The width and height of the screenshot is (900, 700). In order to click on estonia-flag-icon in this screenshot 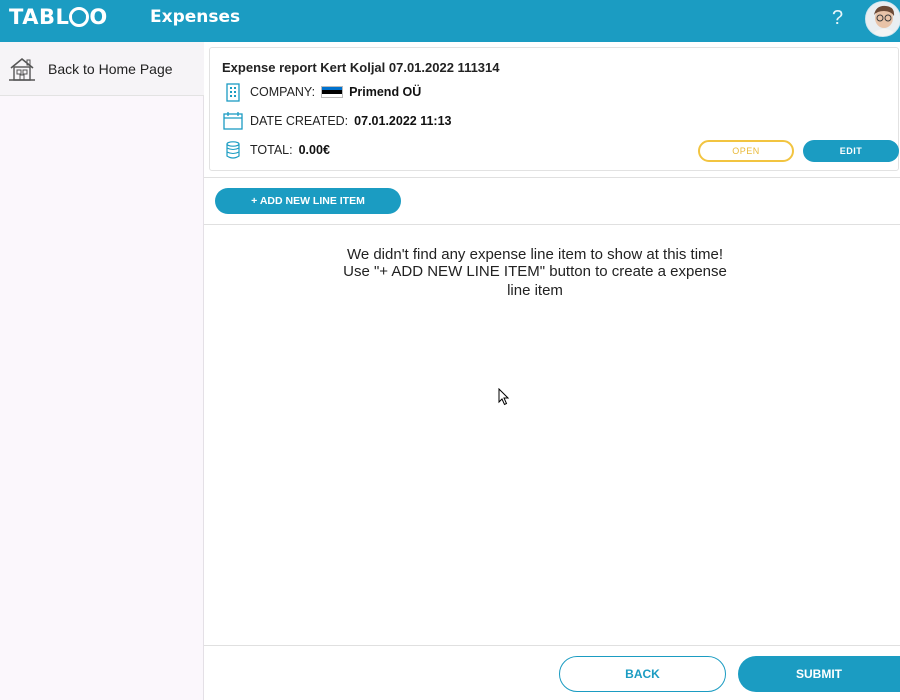, I will do `click(332, 92)`.